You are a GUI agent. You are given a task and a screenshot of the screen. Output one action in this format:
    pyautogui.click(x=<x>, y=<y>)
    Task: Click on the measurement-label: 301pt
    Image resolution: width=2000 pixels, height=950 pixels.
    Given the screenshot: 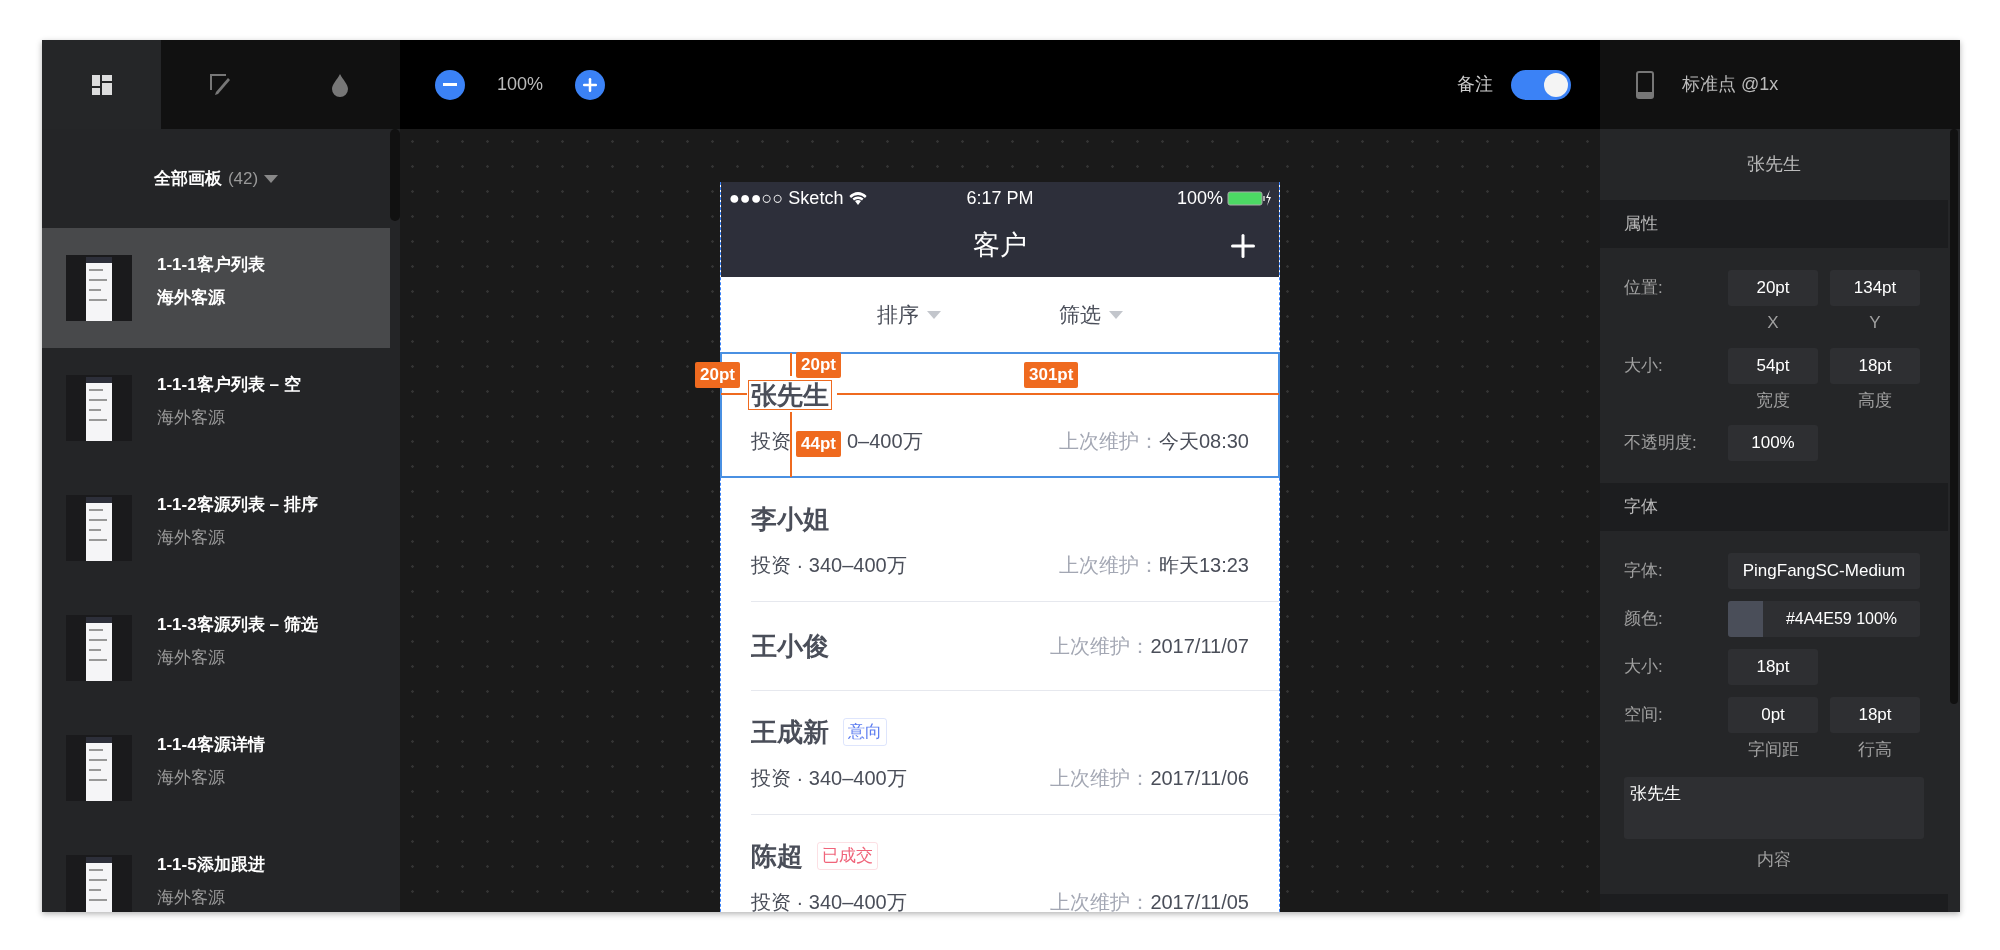 What is the action you would take?
    pyautogui.click(x=1051, y=375)
    